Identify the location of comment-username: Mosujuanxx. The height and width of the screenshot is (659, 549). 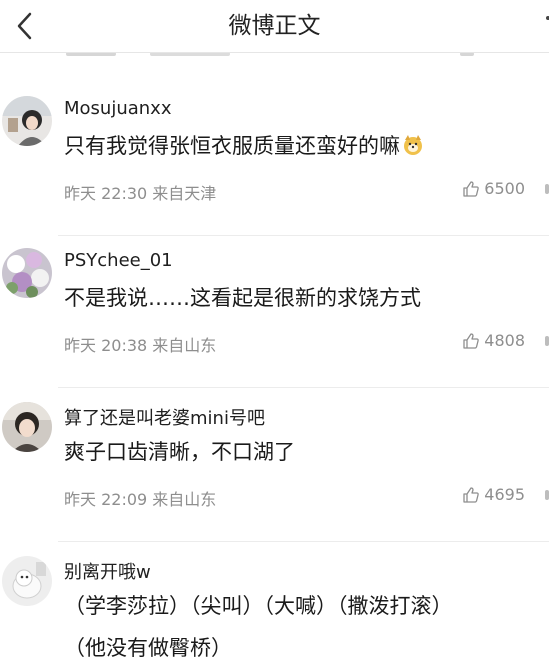
(117, 108).